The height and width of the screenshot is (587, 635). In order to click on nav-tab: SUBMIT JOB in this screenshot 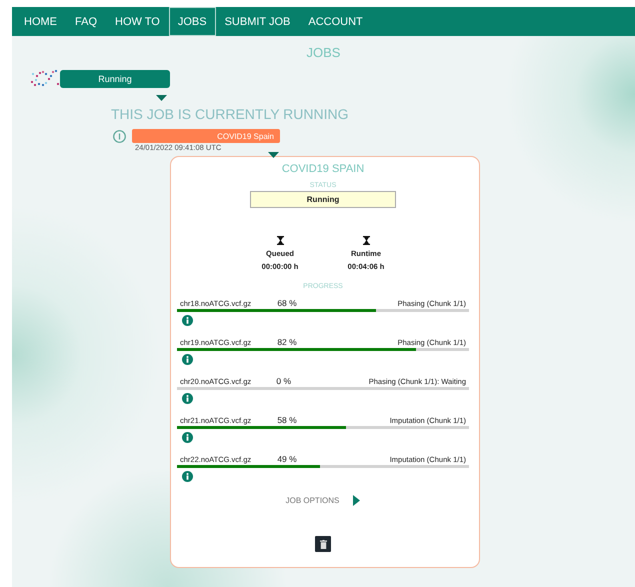, I will do `click(258, 21)`.